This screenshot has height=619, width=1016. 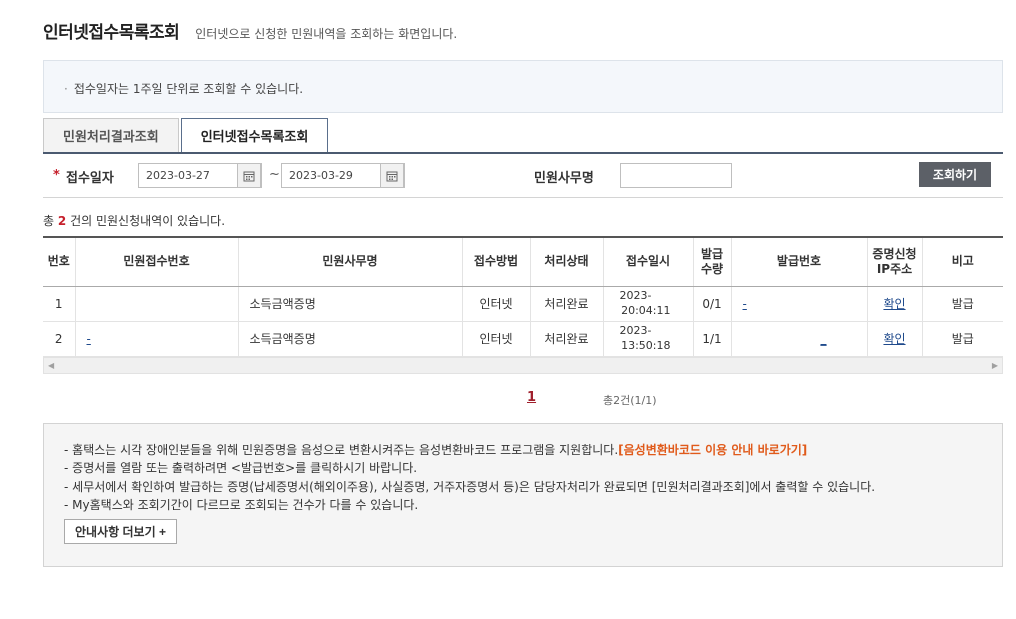 What do you see at coordinates (523, 86) in the screenshot?
I see `notice-box: 접수일자는 1주일 단위로 조회할 수 있습니다.` at bounding box center [523, 86].